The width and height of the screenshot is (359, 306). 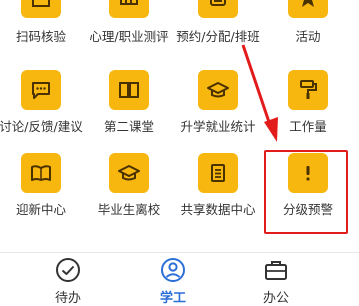 What do you see at coordinates (218, 9) in the screenshot?
I see `schedule-icon` at bounding box center [218, 9].